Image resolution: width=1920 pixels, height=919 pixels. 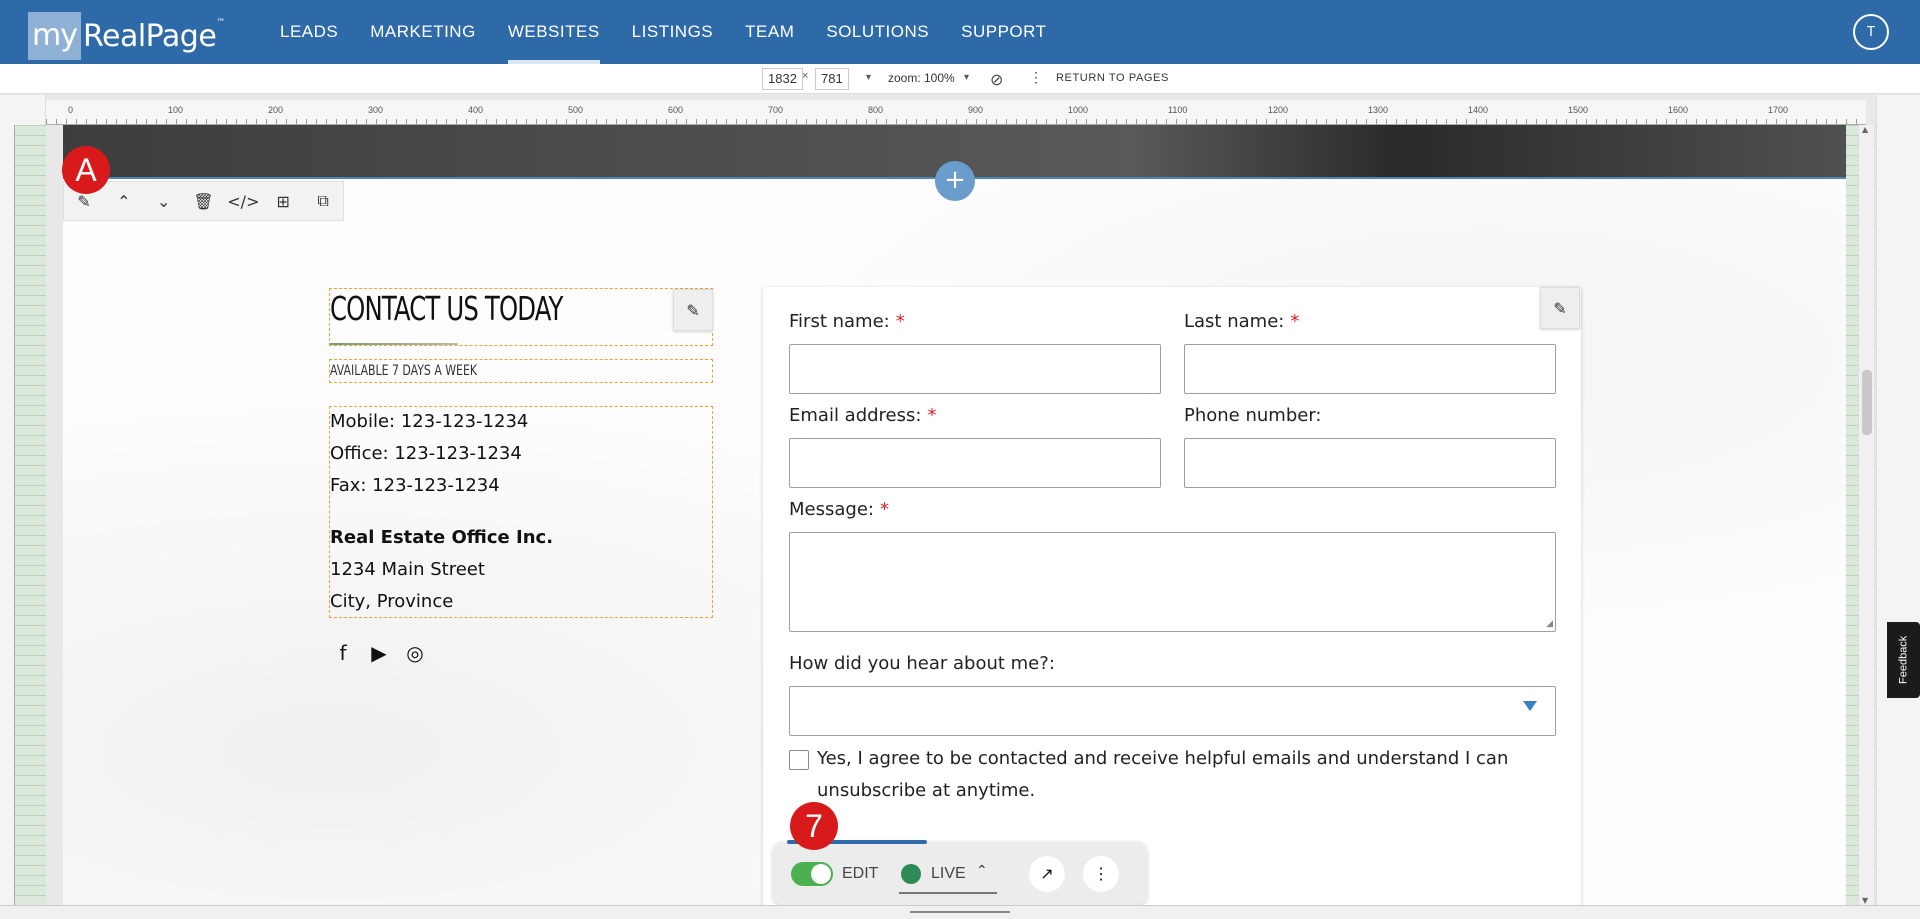 I want to click on chevron-down-icon: ⌄, so click(x=164, y=201).